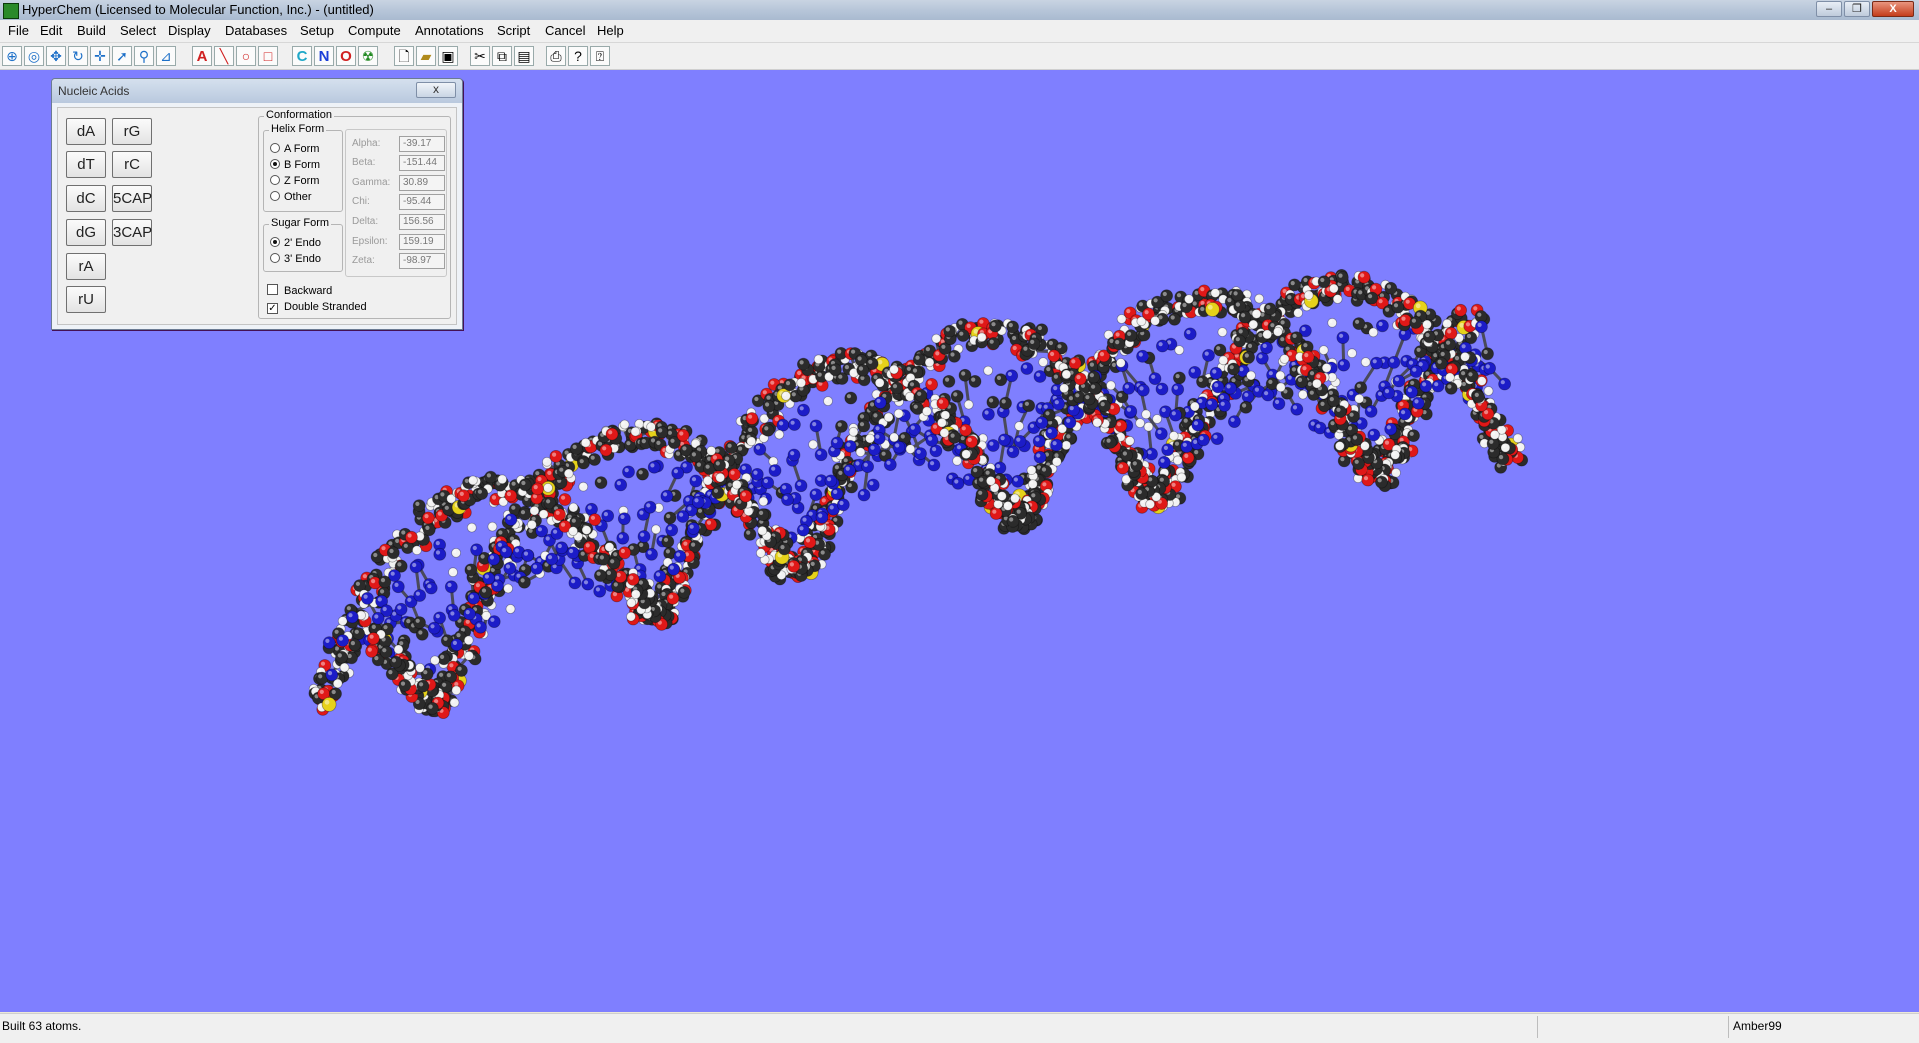  I want to click on print-icon: ⎙, so click(556, 56).